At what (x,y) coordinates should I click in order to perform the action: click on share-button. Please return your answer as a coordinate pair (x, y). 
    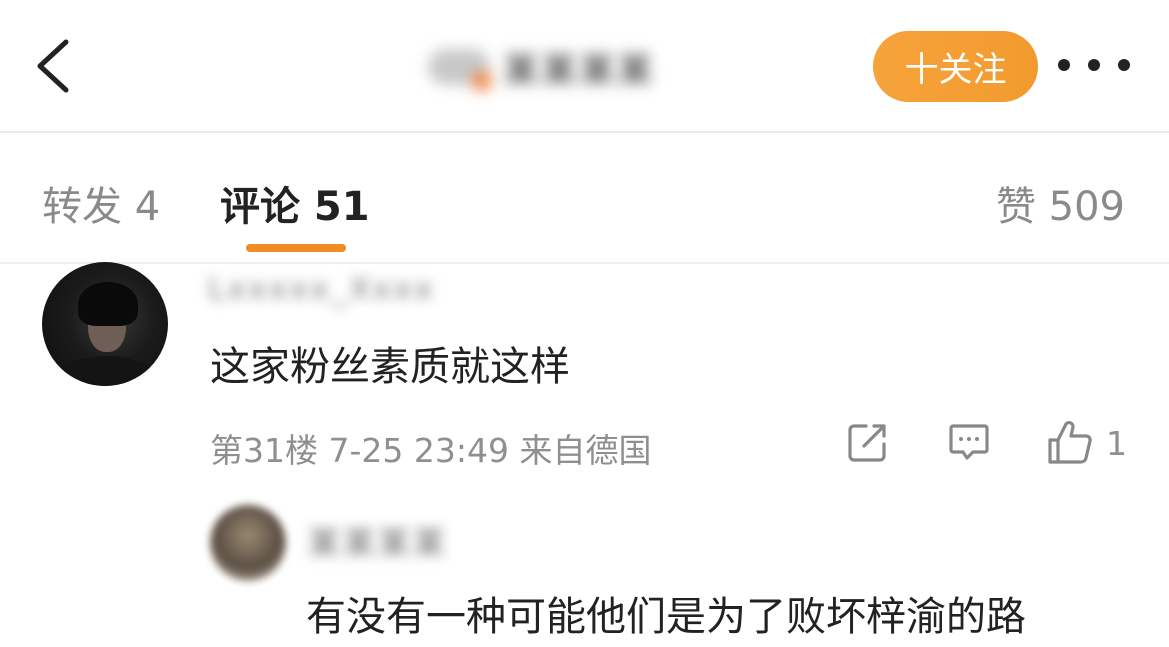
    Looking at the image, I should click on (868, 442).